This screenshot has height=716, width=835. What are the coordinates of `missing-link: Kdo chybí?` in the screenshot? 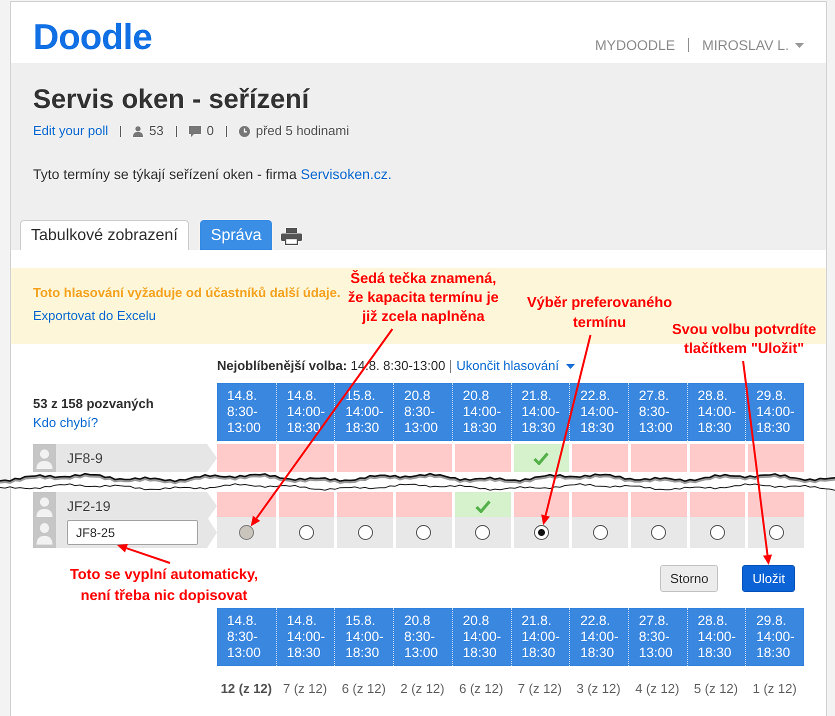 It's located at (65, 422).